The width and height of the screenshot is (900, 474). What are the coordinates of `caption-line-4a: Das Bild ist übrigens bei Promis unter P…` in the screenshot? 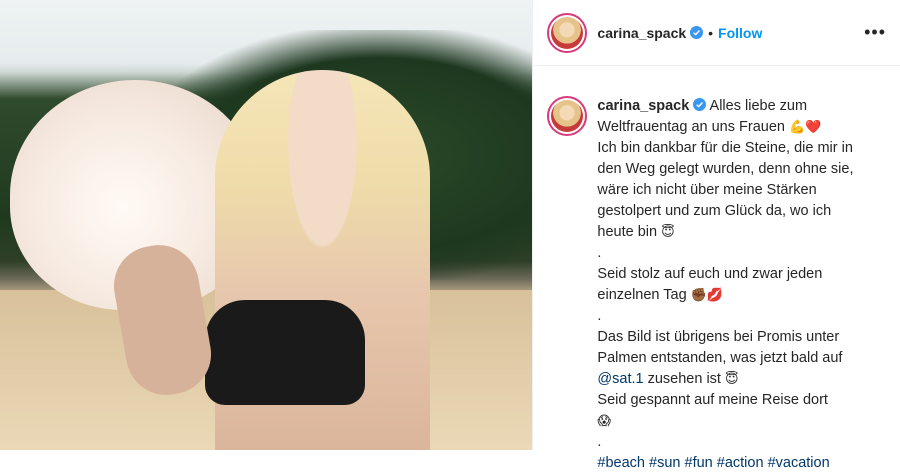 It's located at (720, 347).